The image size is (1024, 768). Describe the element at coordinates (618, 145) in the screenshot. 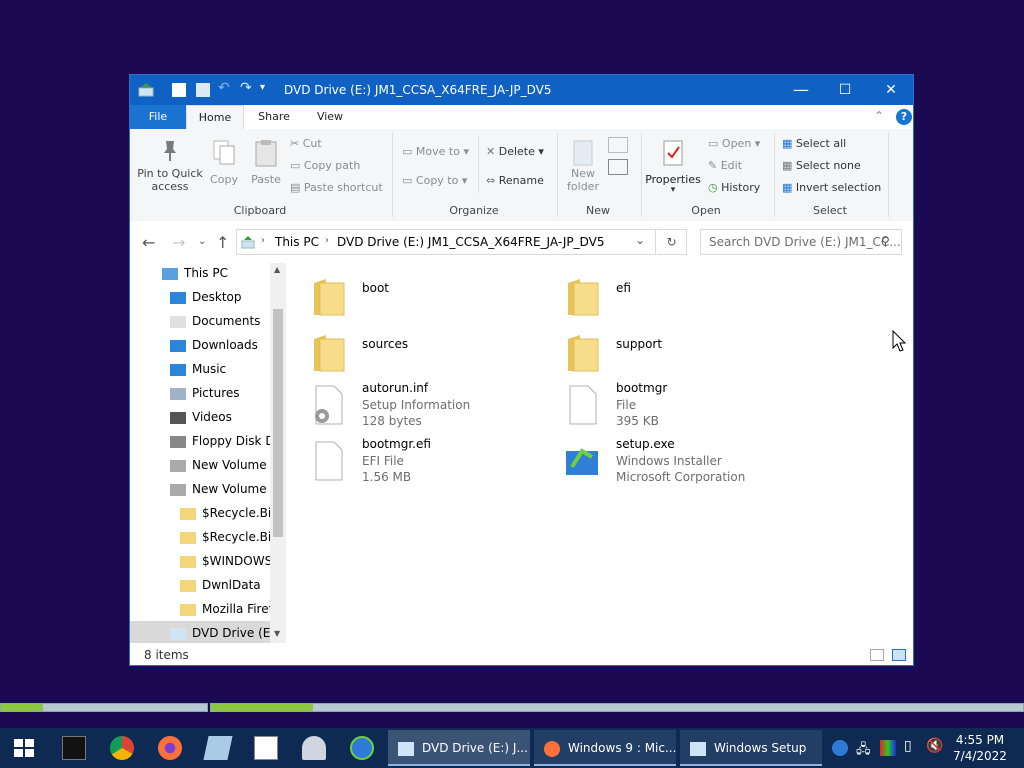

I see `new-item-icon` at that location.